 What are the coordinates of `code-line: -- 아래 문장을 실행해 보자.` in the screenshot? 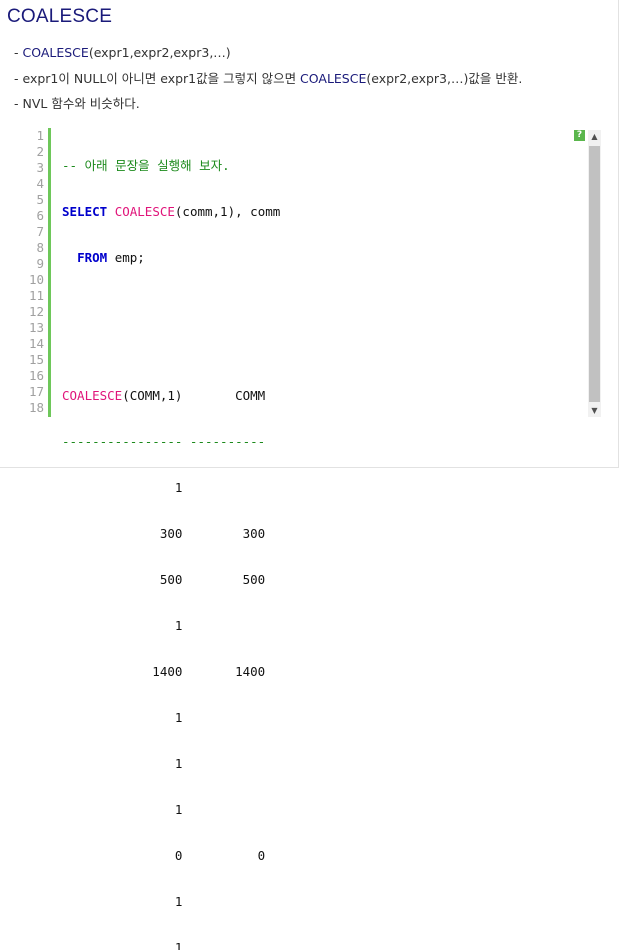 It's located at (146, 165).